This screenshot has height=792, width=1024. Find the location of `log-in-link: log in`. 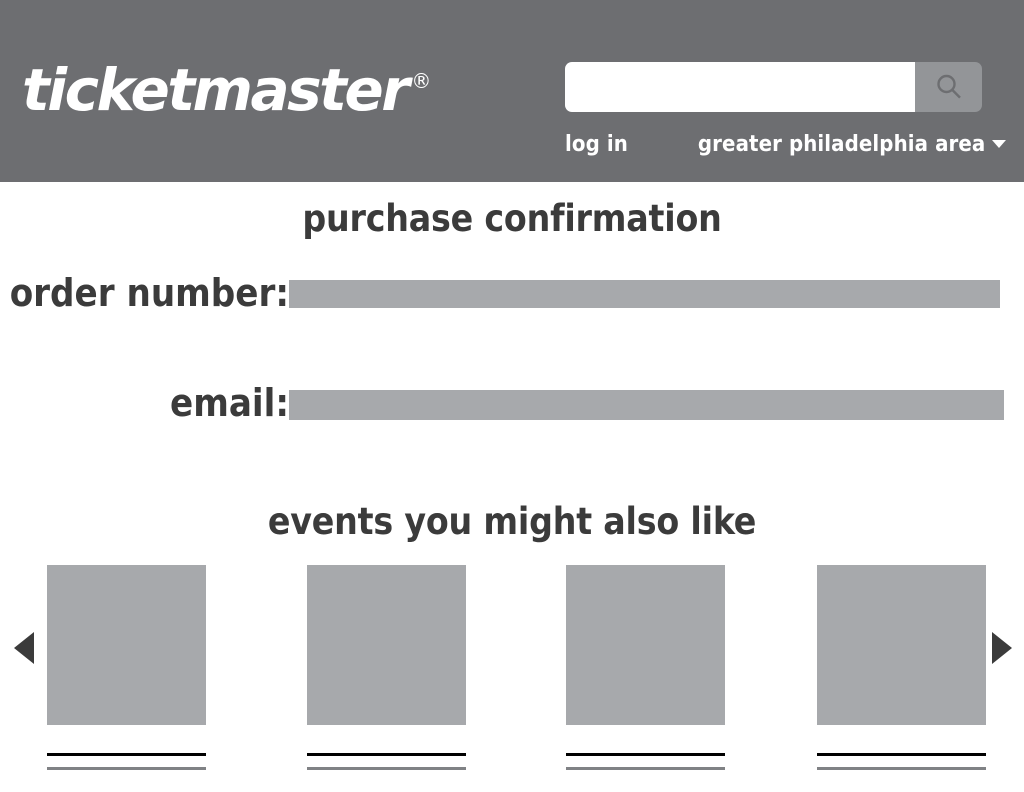

log-in-link: log in is located at coordinates (596, 144).